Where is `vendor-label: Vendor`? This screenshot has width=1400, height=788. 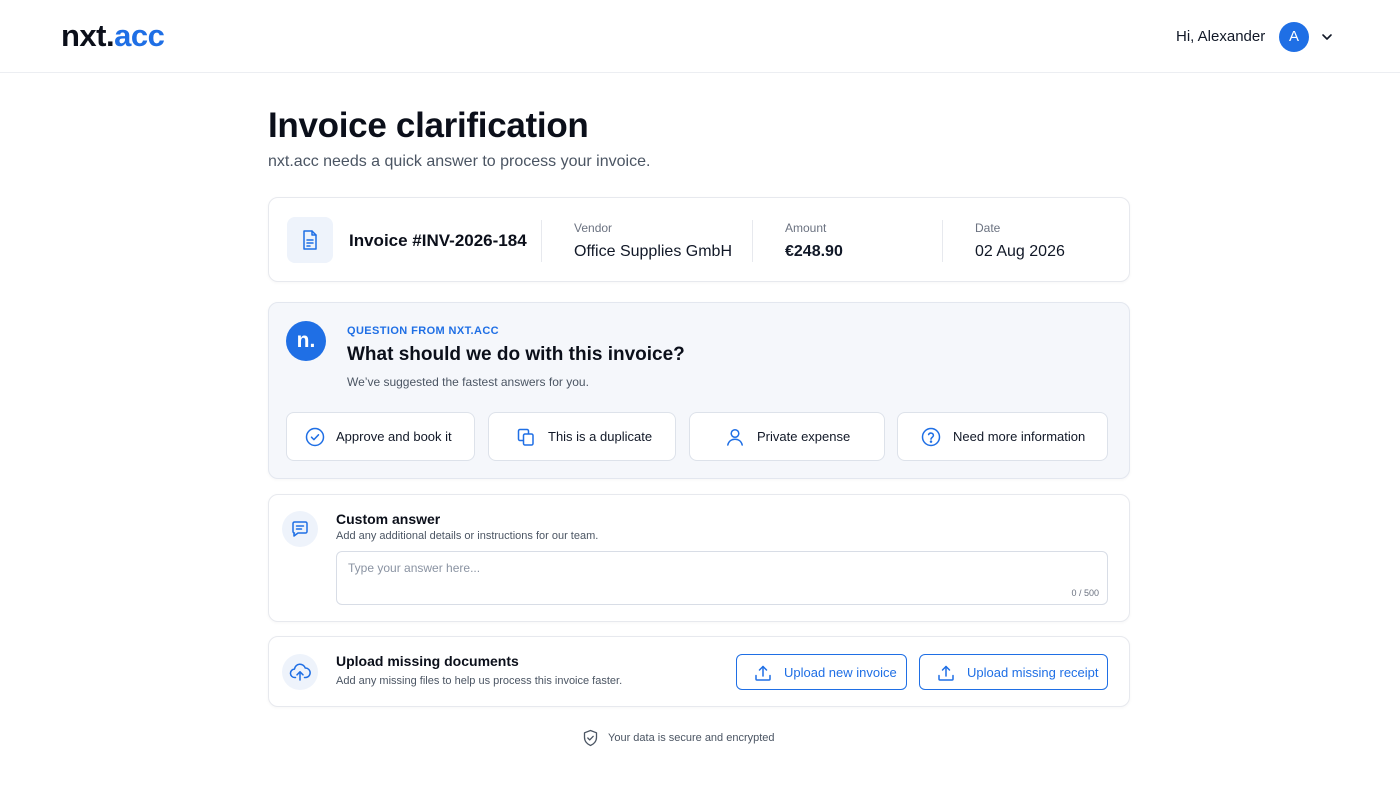
vendor-label: Vendor is located at coordinates (593, 228).